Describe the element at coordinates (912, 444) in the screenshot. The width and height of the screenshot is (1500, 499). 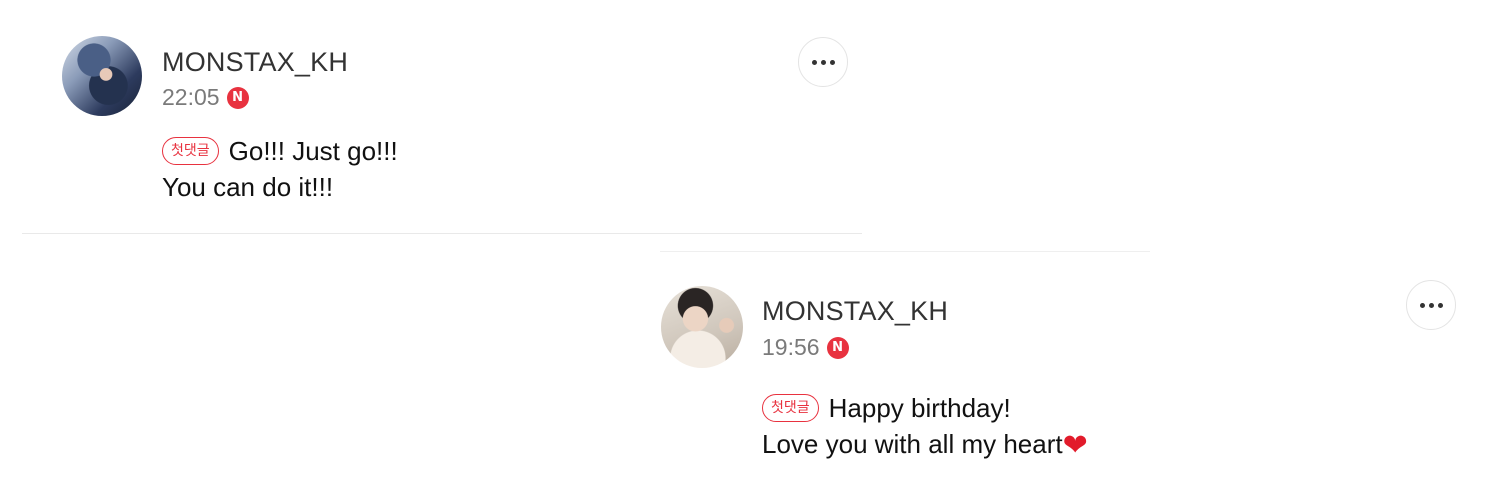
I see `comment-text-line2: Love you with all my heart` at that location.